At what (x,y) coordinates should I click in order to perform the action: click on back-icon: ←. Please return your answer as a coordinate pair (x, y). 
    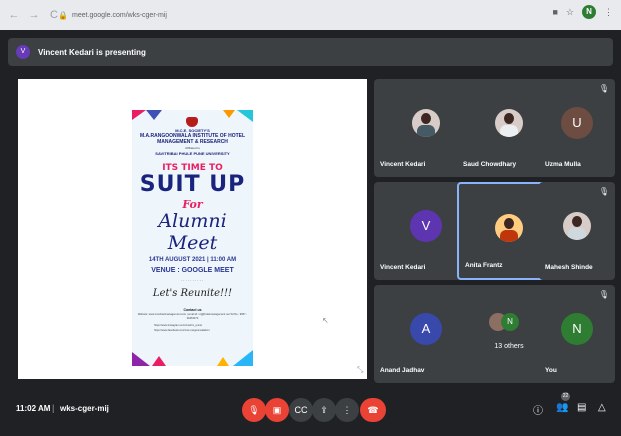
    Looking at the image, I should click on (14, 15).